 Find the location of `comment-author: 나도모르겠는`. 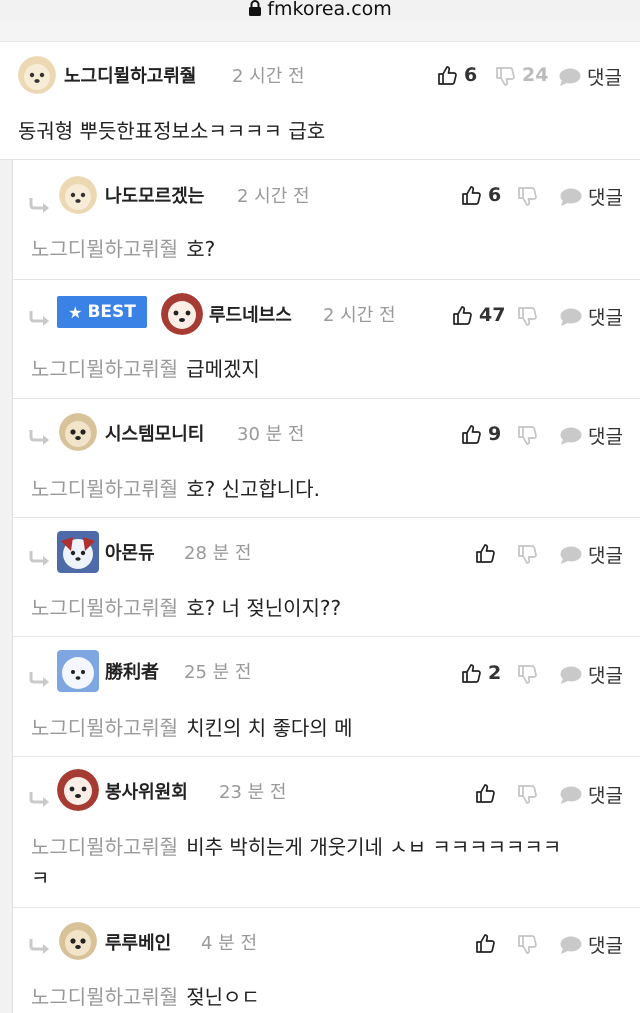

comment-author: 나도모르겠는 is located at coordinates (154, 195).